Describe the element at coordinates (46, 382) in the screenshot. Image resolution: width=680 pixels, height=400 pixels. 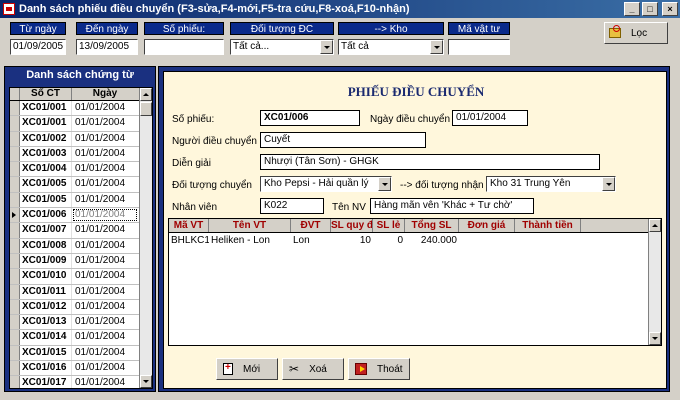
I see `list-item-doc-no: XC01/017` at that location.